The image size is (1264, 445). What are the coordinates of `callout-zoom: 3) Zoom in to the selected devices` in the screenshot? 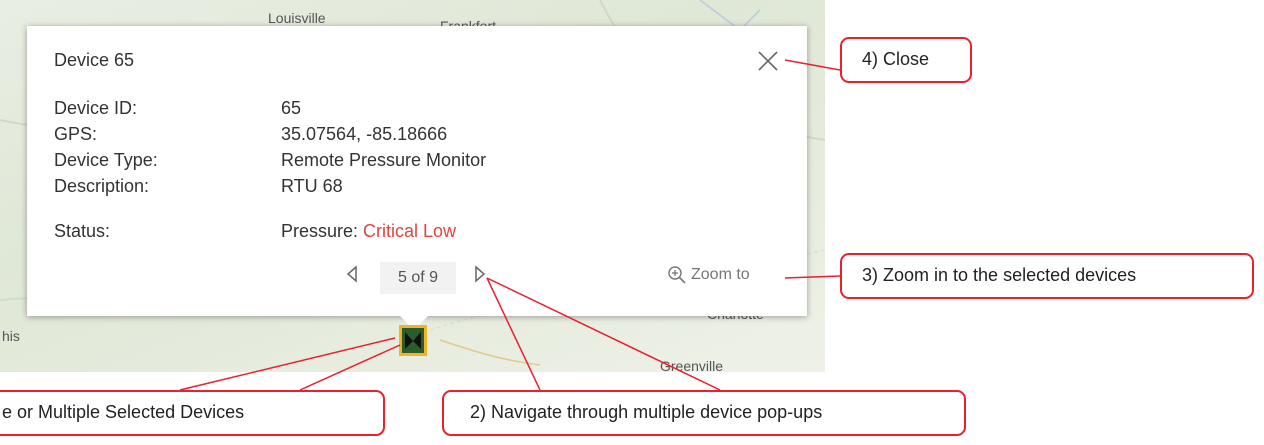 It's located at (1047, 276).